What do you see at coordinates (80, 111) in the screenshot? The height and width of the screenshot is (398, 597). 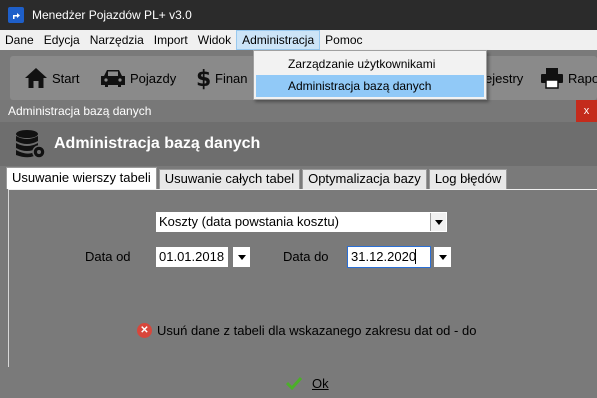 I see `dialog-title: Administracja bazą danych` at bounding box center [80, 111].